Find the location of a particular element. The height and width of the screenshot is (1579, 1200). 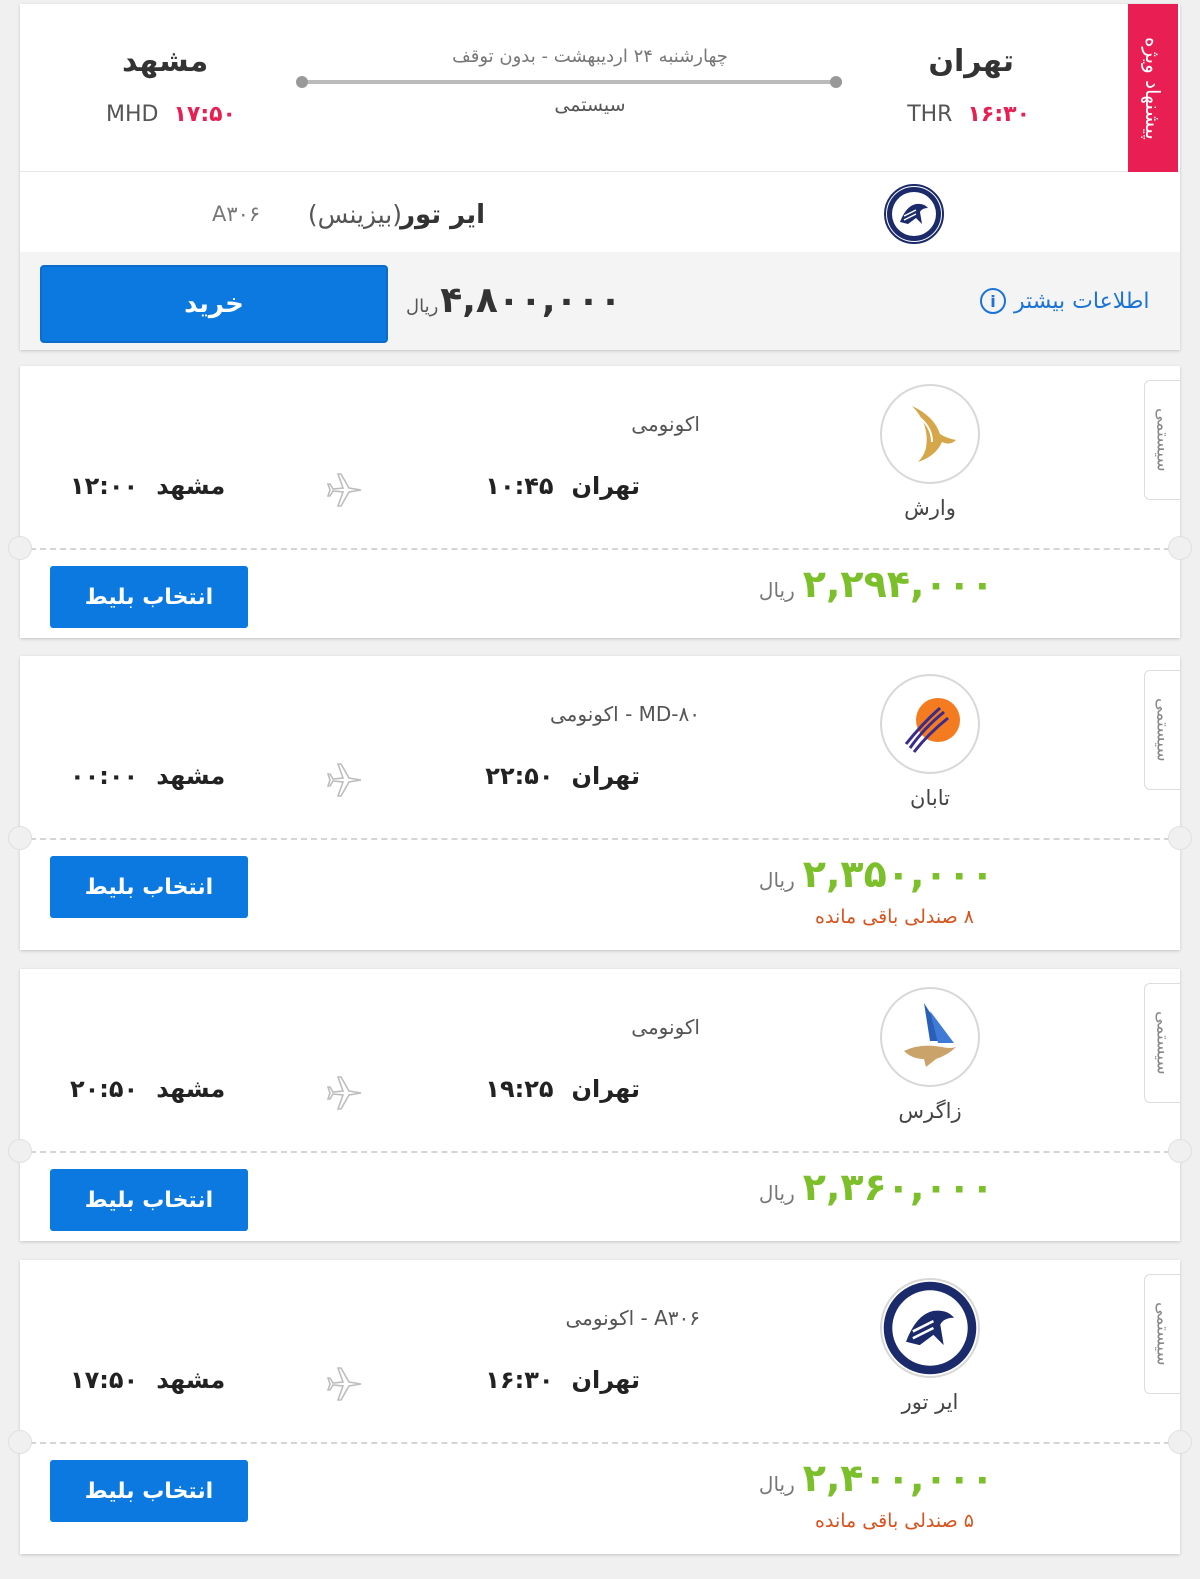

ticket-price: ۲,۳۶۰,۰۰۰ ریال is located at coordinates (876, 1187).